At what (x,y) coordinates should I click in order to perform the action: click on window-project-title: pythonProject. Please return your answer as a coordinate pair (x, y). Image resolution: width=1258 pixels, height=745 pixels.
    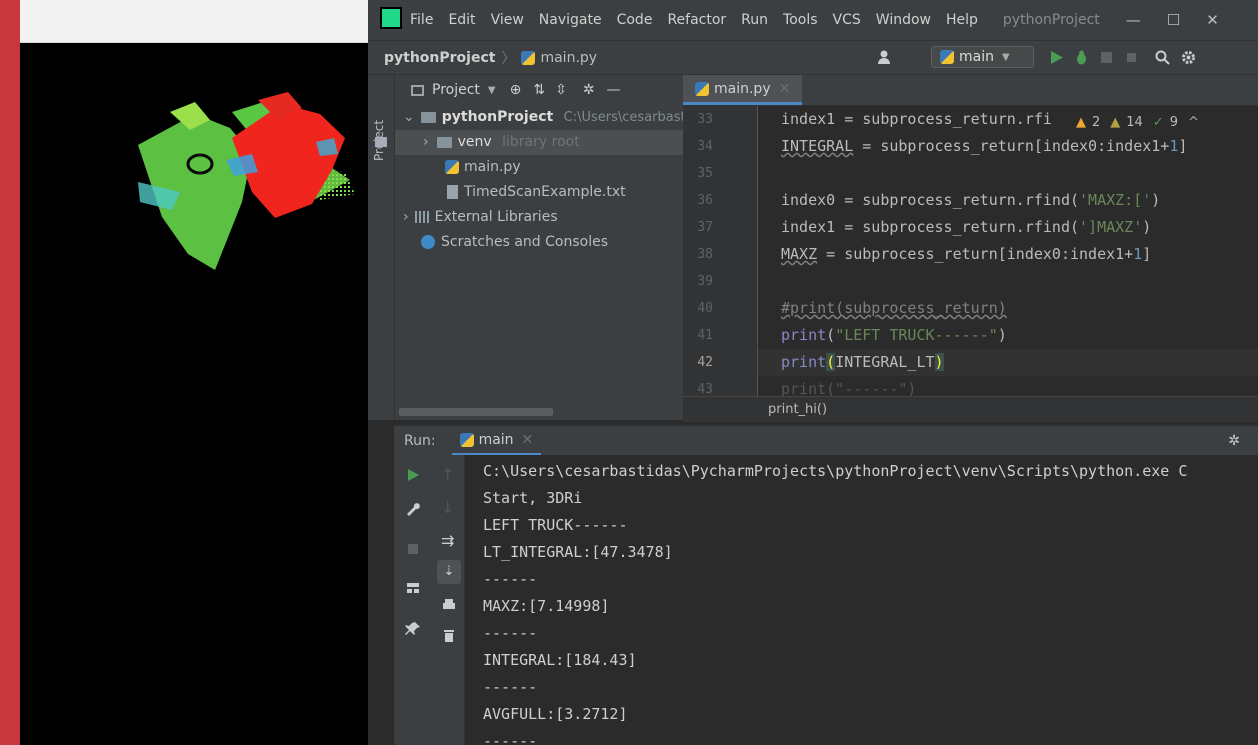
    Looking at the image, I should click on (1051, 20).